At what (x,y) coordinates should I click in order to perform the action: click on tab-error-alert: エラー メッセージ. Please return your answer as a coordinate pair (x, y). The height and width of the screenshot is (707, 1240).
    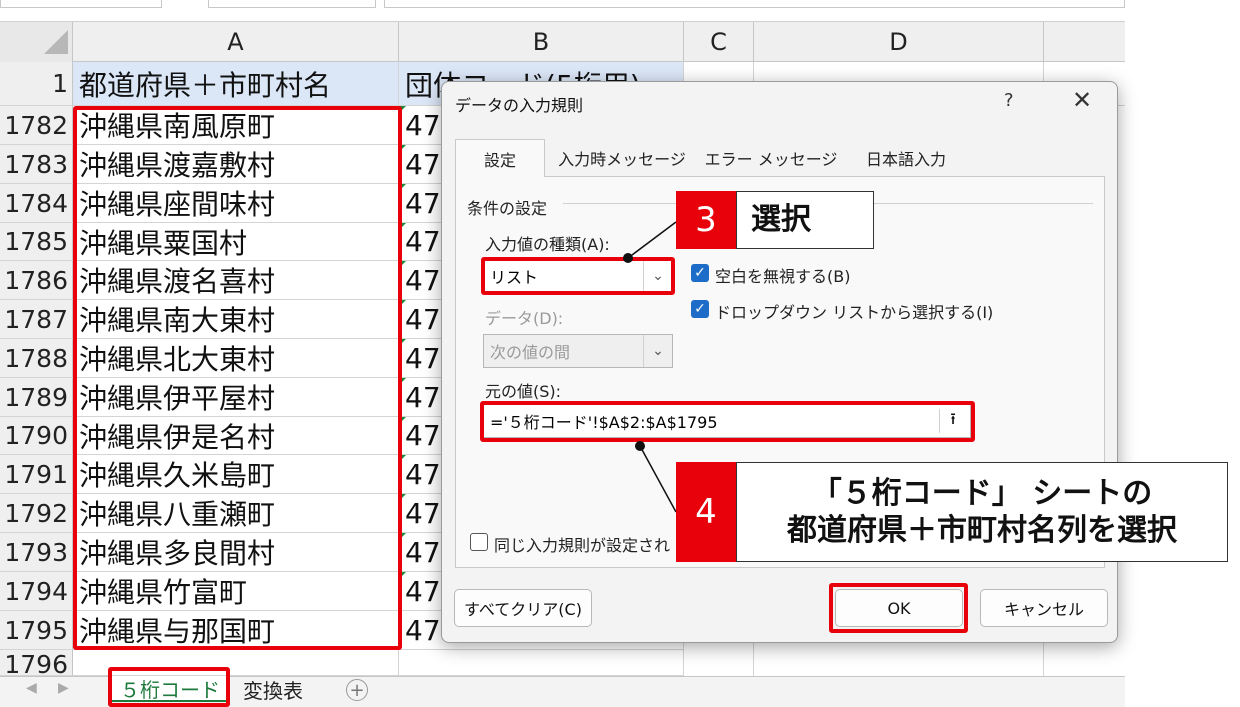
    Looking at the image, I should click on (771, 158).